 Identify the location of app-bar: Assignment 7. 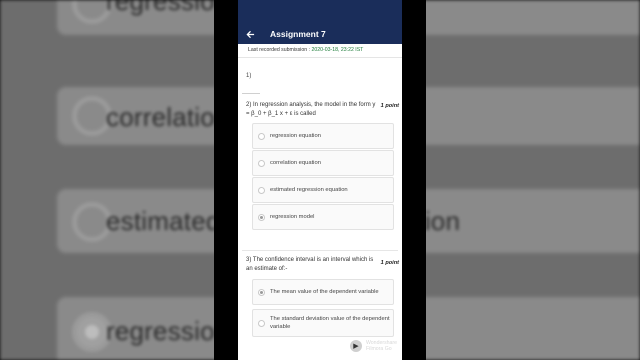
(320, 34).